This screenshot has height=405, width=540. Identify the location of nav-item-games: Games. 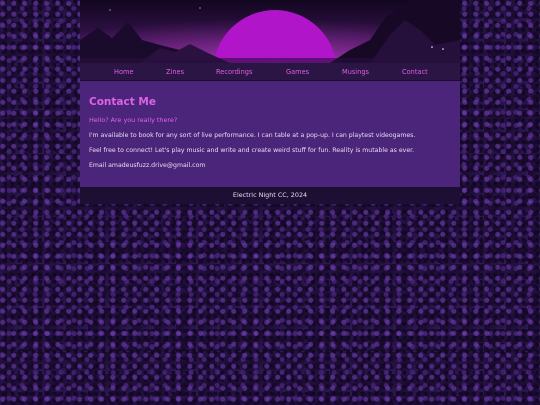
(297, 72).